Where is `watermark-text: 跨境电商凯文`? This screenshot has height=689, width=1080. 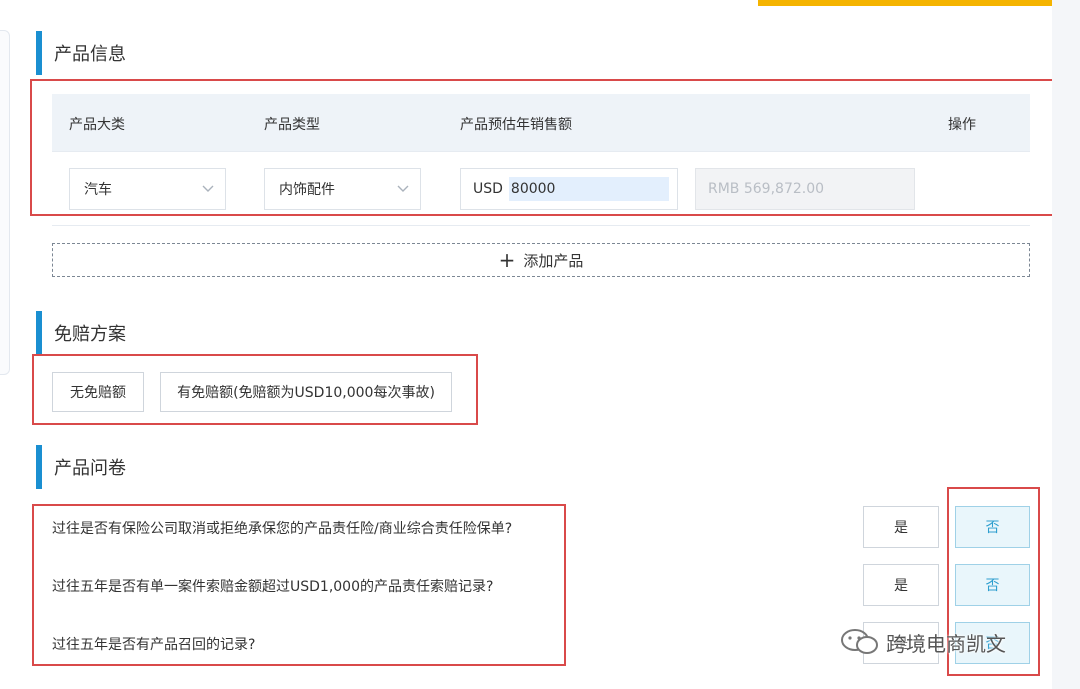
watermark-text: 跨境电商凯文 is located at coordinates (946, 643).